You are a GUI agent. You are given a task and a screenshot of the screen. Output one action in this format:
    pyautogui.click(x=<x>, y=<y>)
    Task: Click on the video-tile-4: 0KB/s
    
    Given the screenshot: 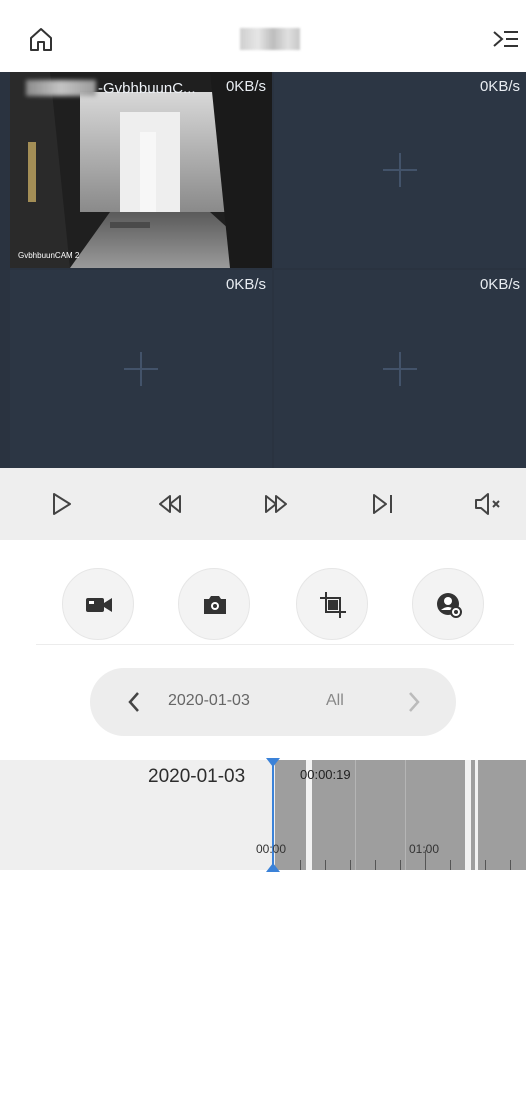 What is the action you would take?
    pyautogui.click(x=400, y=369)
    